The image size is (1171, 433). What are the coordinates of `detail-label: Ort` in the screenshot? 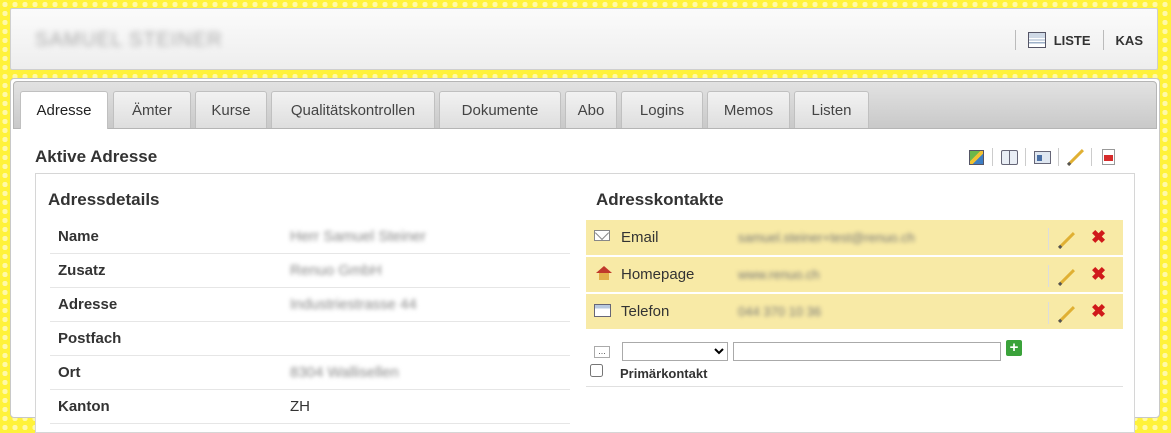 It's located at (69, 372).